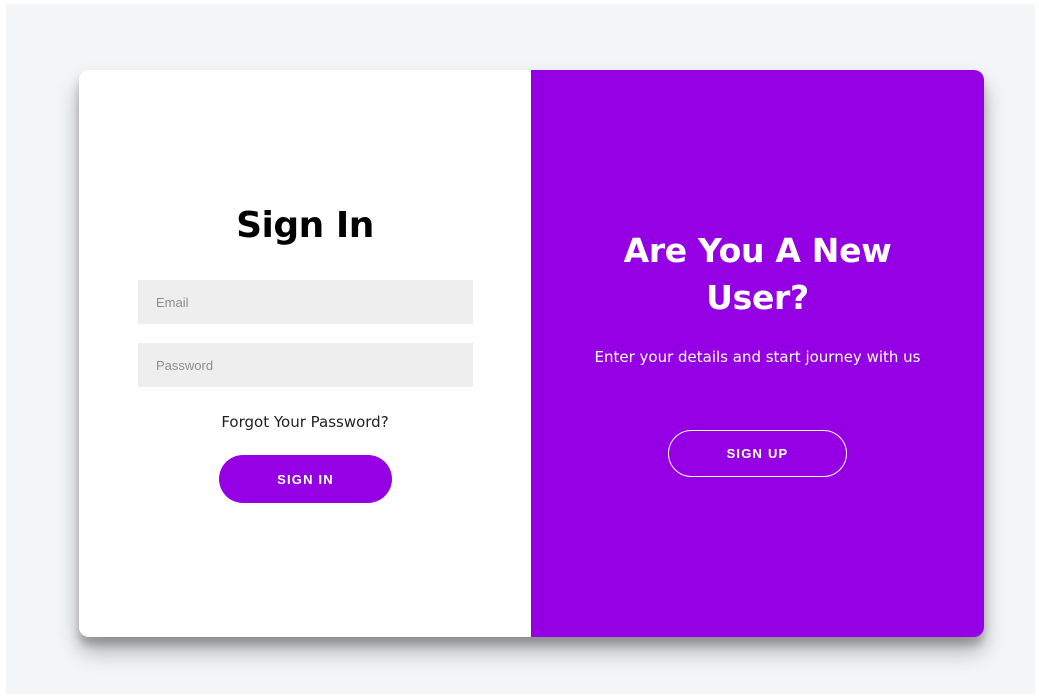  Describe the element at coordinates (757, 453) in the screenshot. I see `sign-up-button: SIGN UP` at that location.